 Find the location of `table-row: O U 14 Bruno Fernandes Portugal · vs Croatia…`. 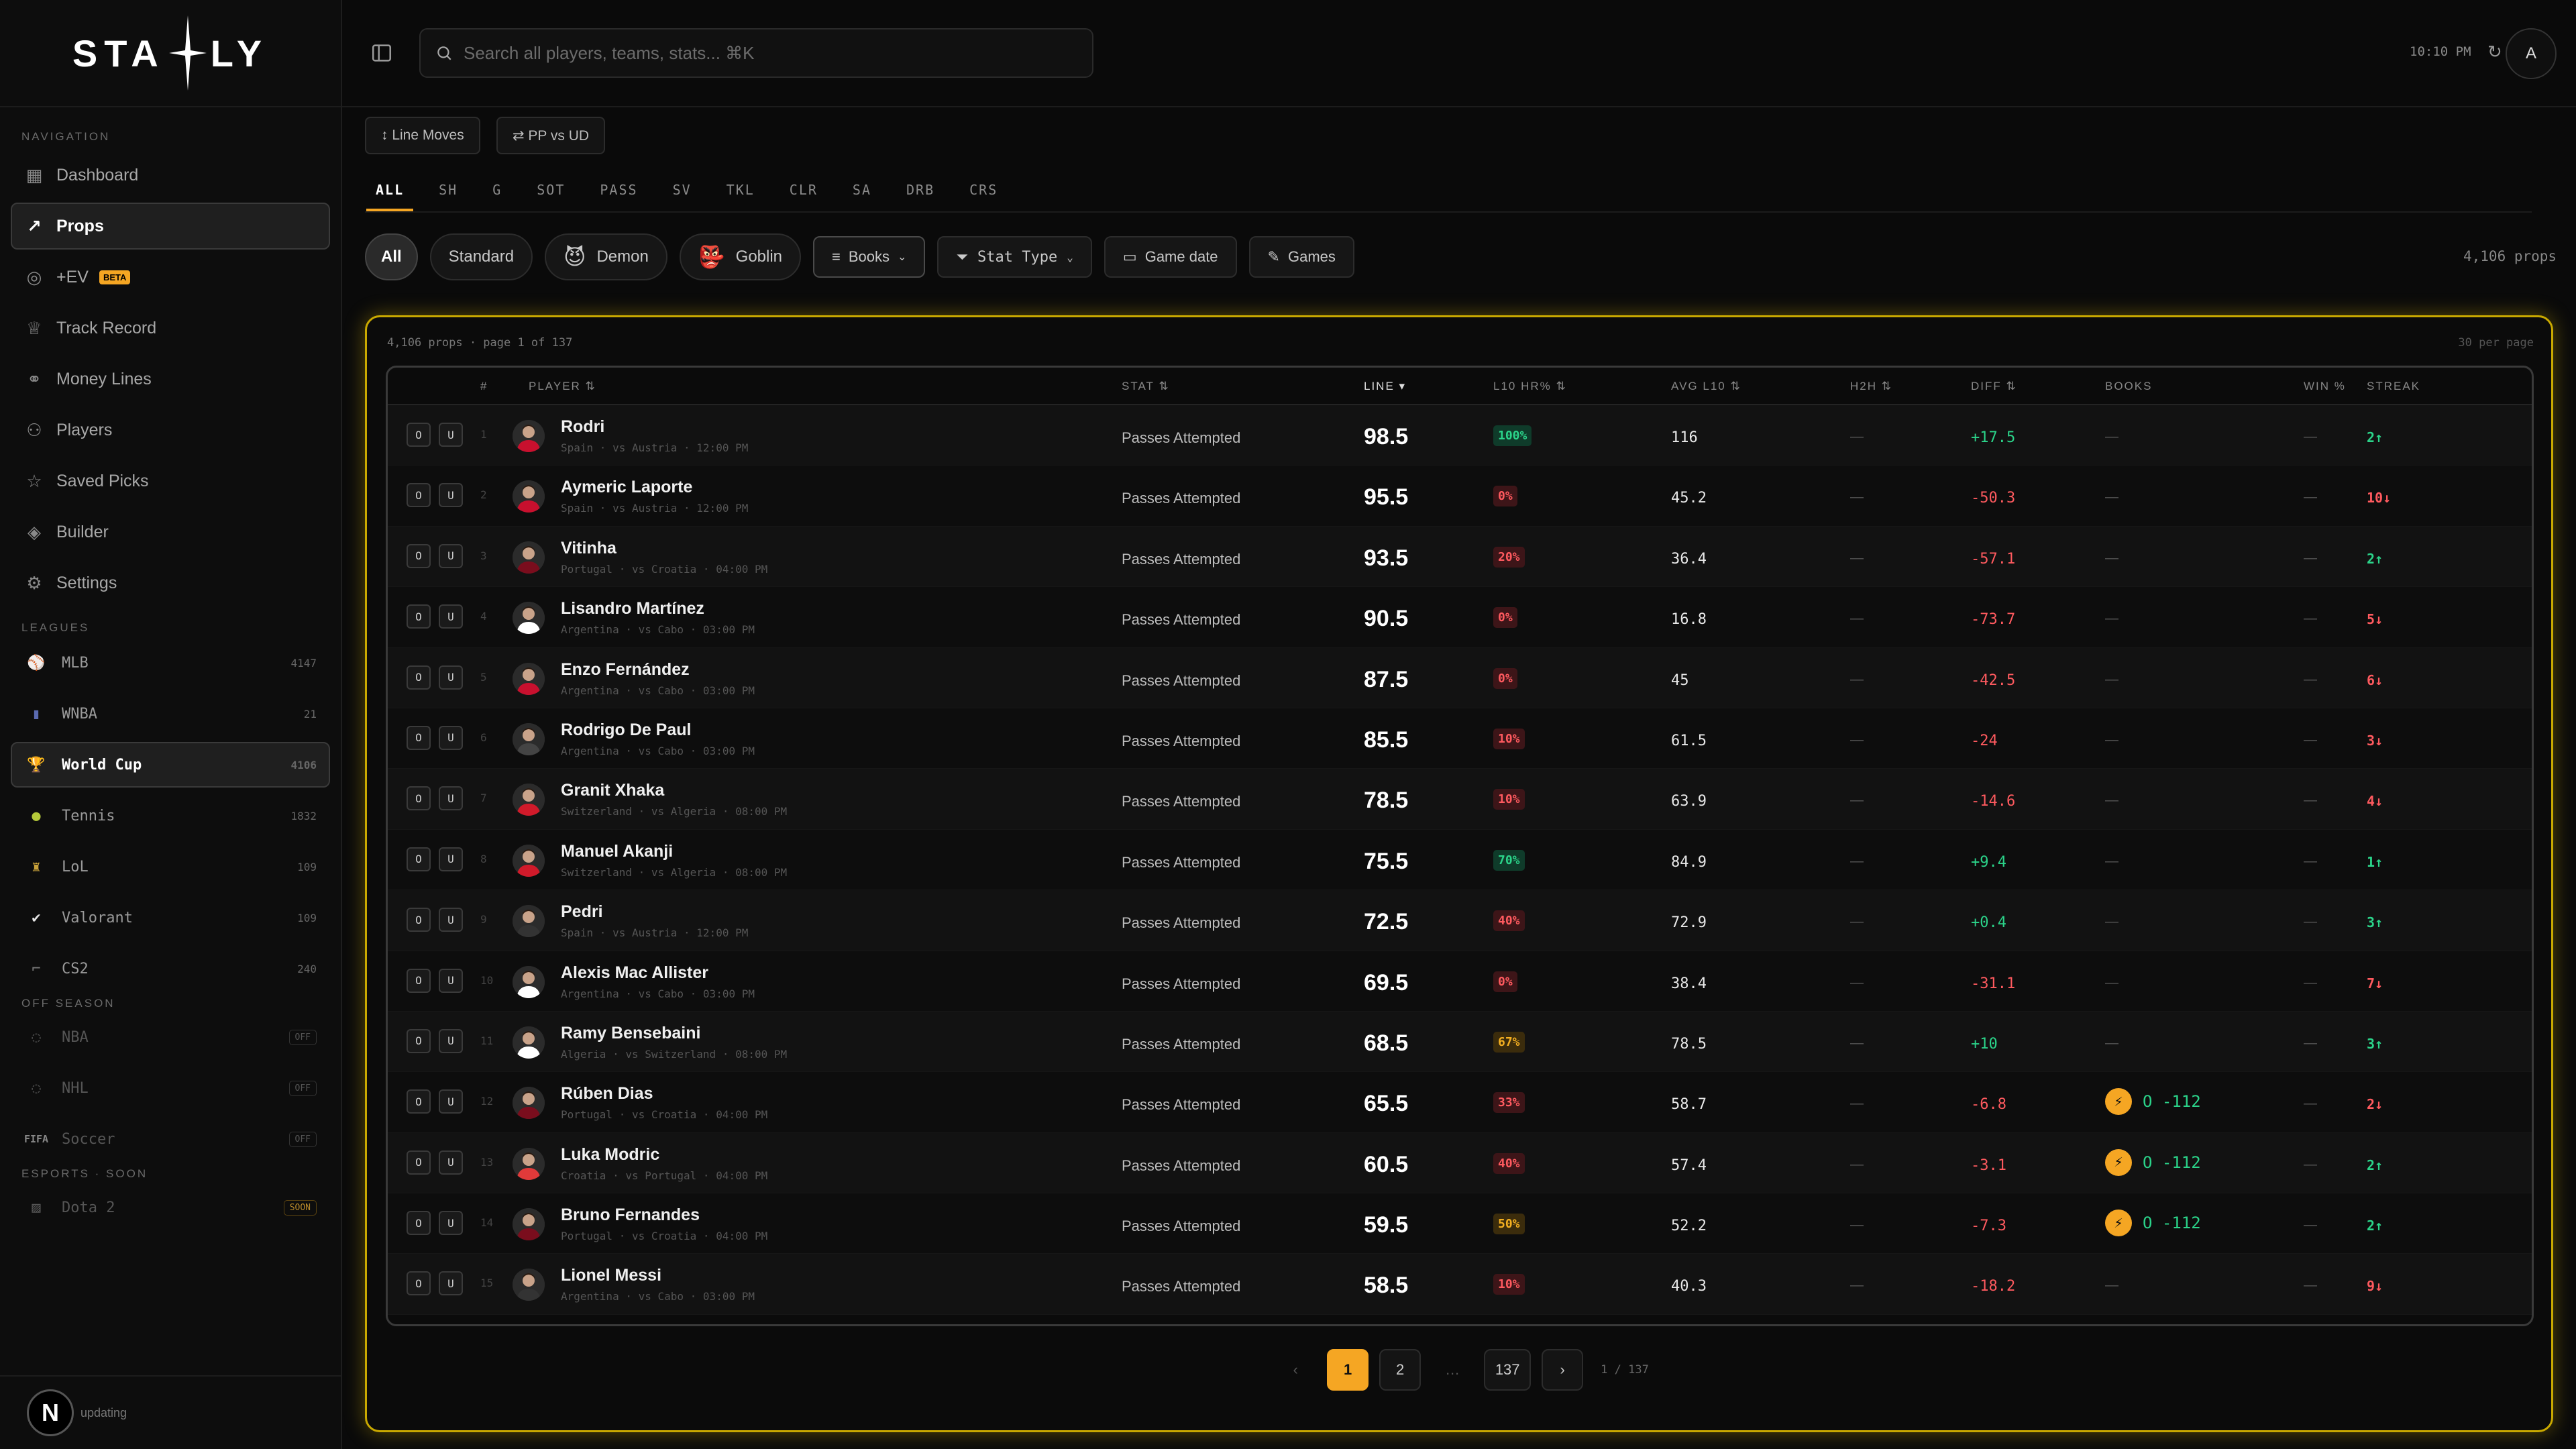

table-row: O U 14 Bruno Fernandes Portugal · vs Croatia… is located at coordinates (1460, 1223).